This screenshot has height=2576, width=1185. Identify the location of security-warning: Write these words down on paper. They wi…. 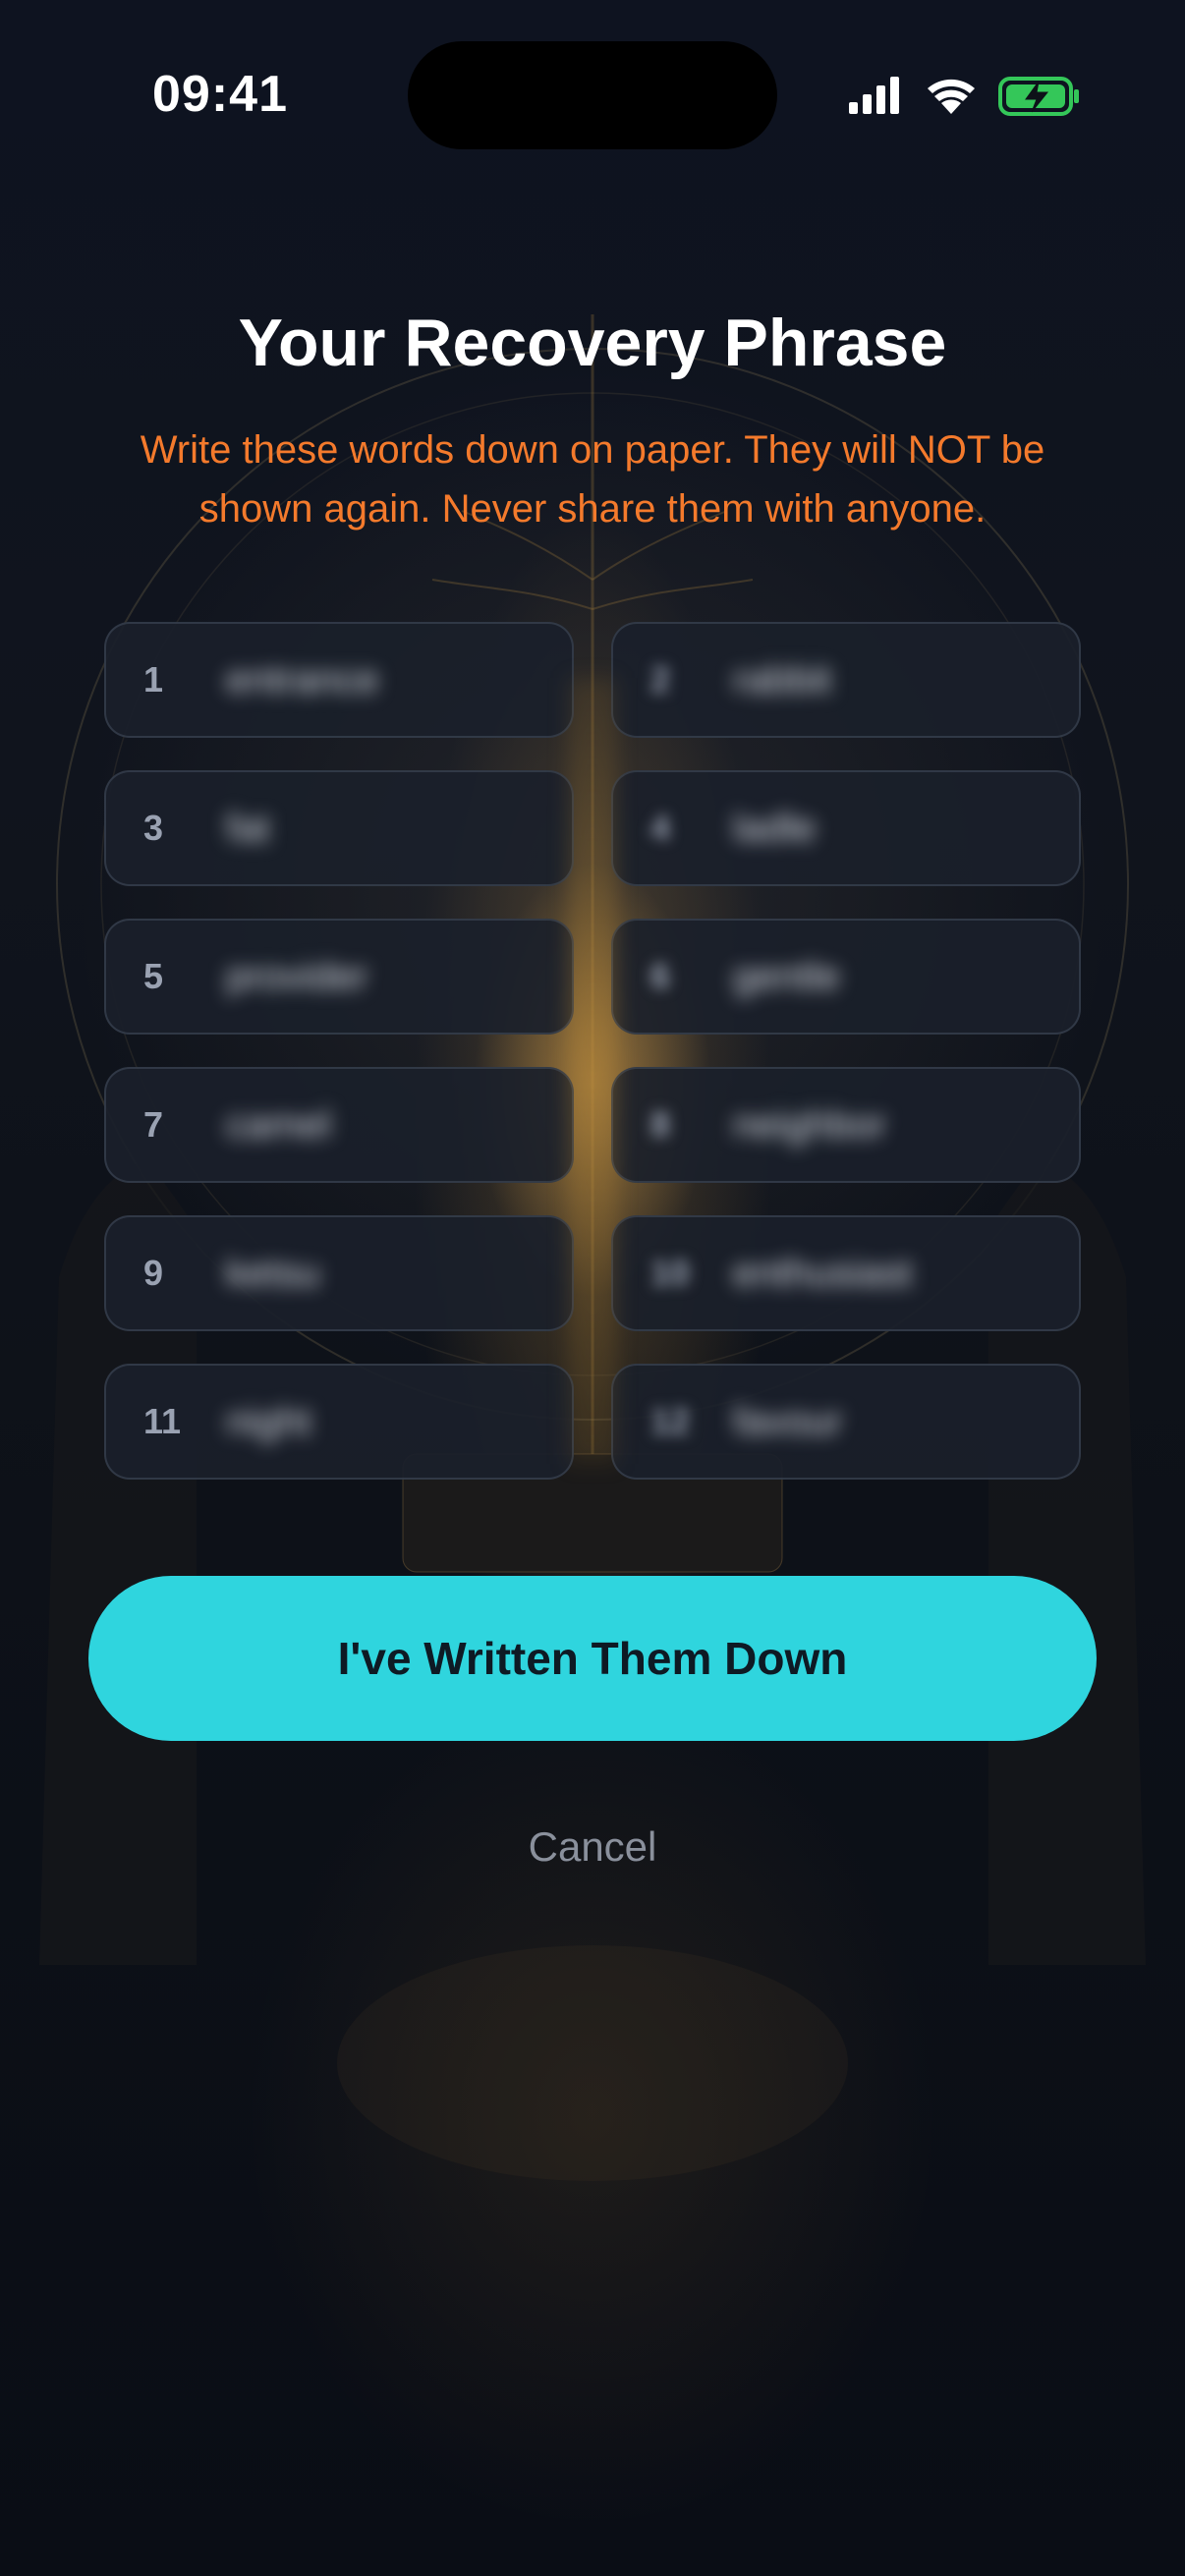
(592, 479).